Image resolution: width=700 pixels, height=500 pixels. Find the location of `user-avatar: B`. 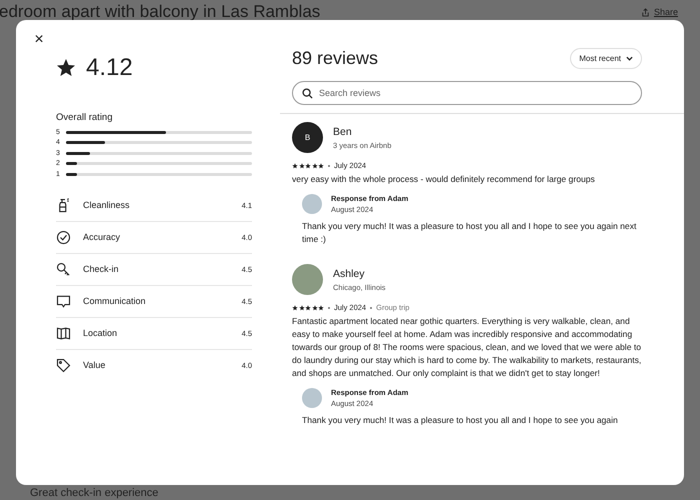

user-avatar: B is located at coordinates (307, 137).